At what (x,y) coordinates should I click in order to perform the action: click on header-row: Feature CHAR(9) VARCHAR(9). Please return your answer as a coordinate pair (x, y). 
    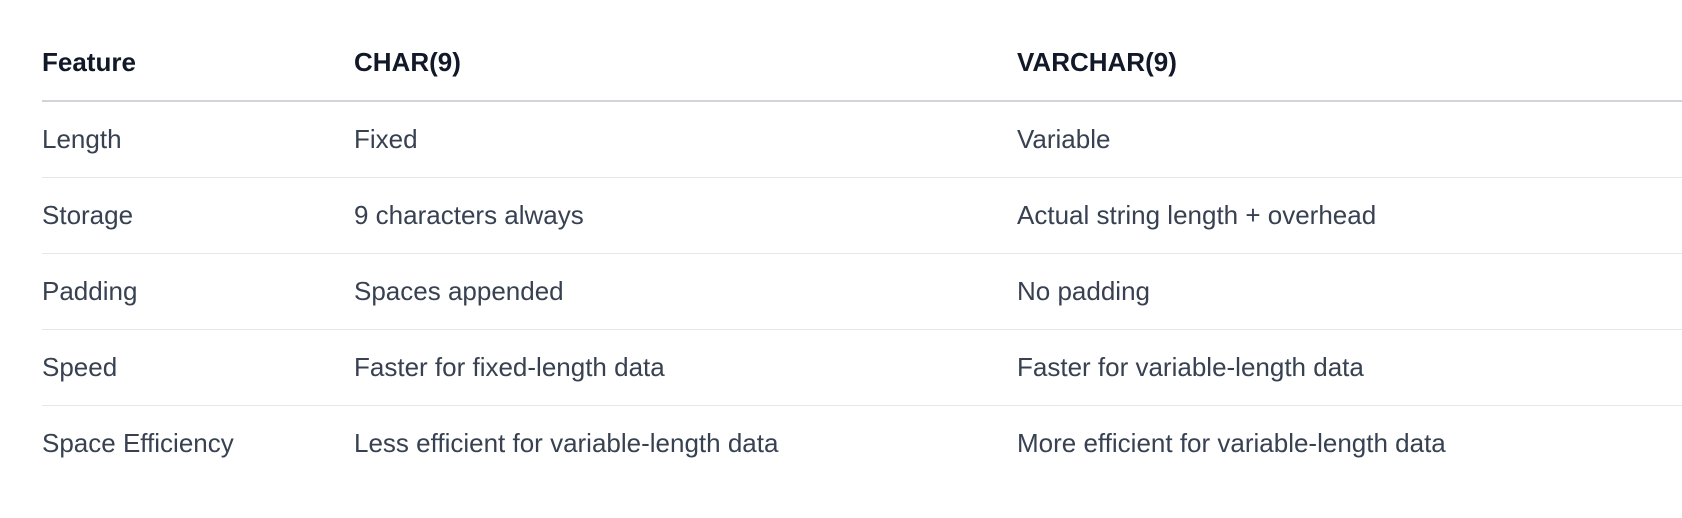
    Looking at the image, I should click on (862, 63).